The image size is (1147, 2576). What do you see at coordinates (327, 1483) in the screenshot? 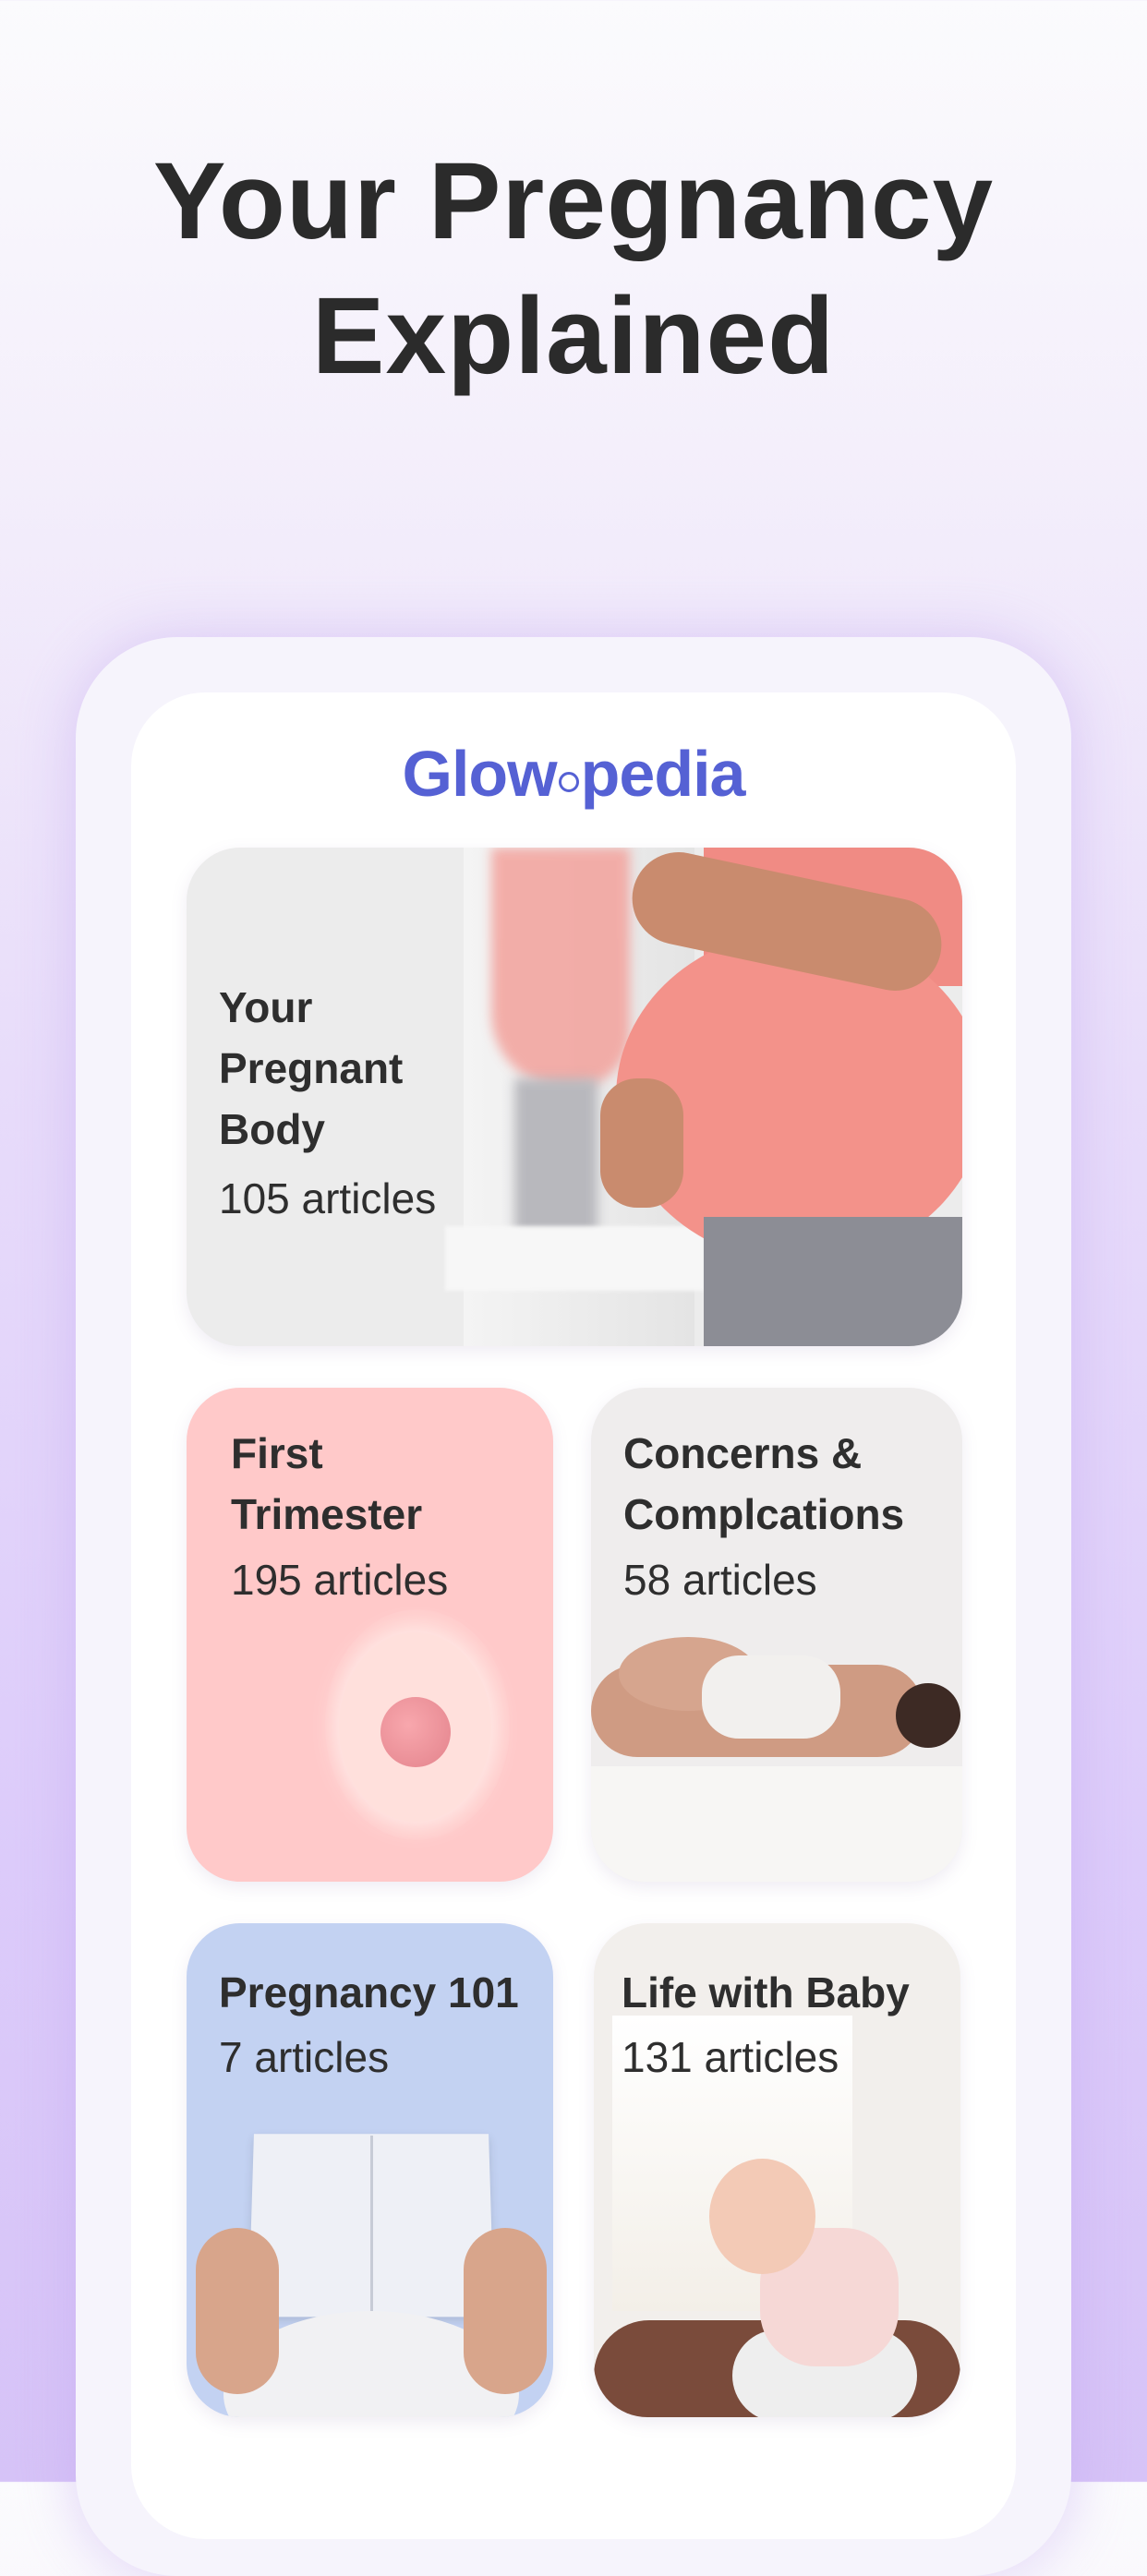
I see `card-title: First Trimester` at bounding box center [327, 1483].